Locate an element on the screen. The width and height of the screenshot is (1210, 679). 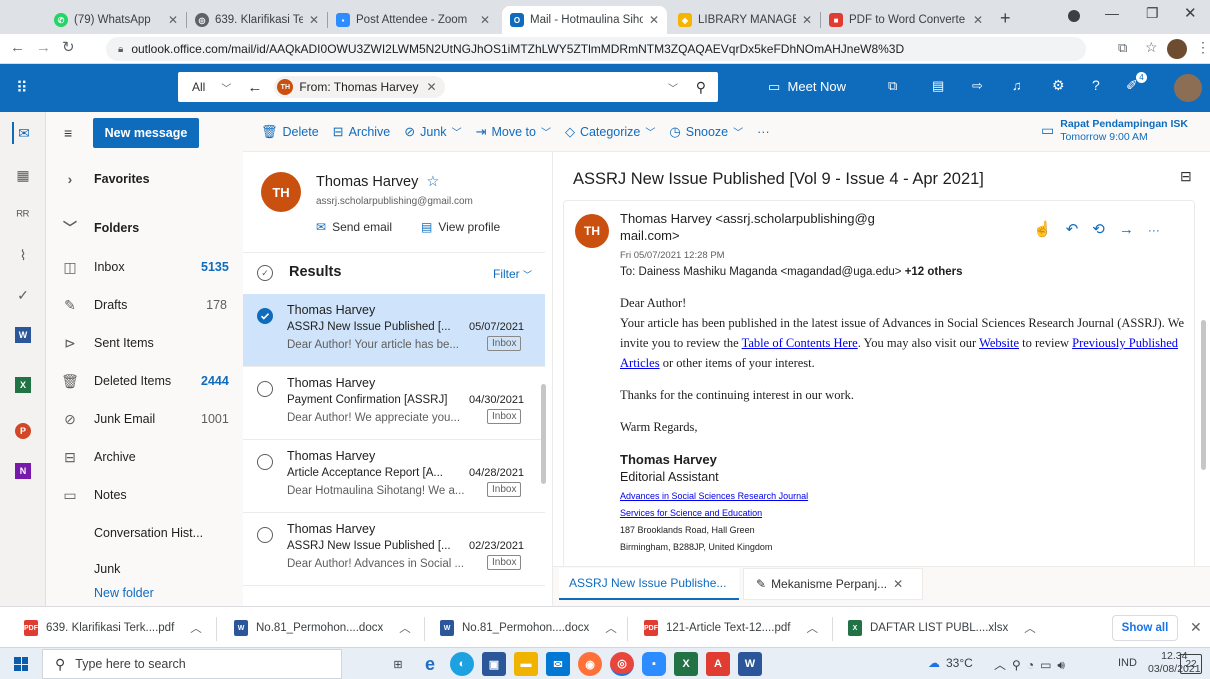
reply-all-icon: ⟲ is located at coordinates (1105, 229).